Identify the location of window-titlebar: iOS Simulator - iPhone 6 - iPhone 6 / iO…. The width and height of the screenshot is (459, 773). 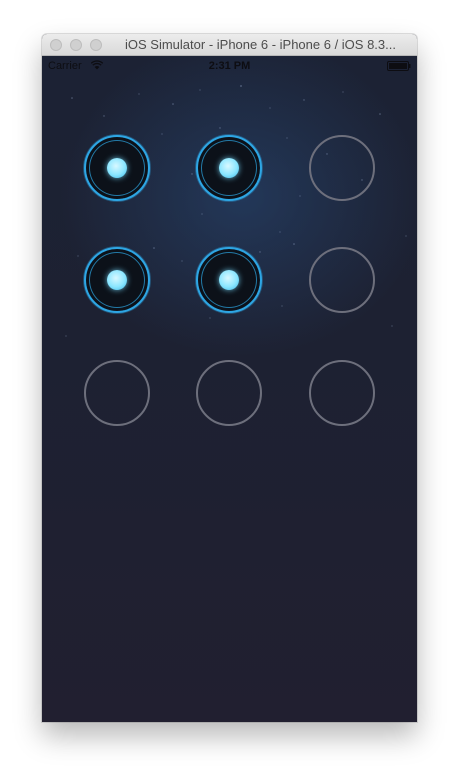
(229, 45).